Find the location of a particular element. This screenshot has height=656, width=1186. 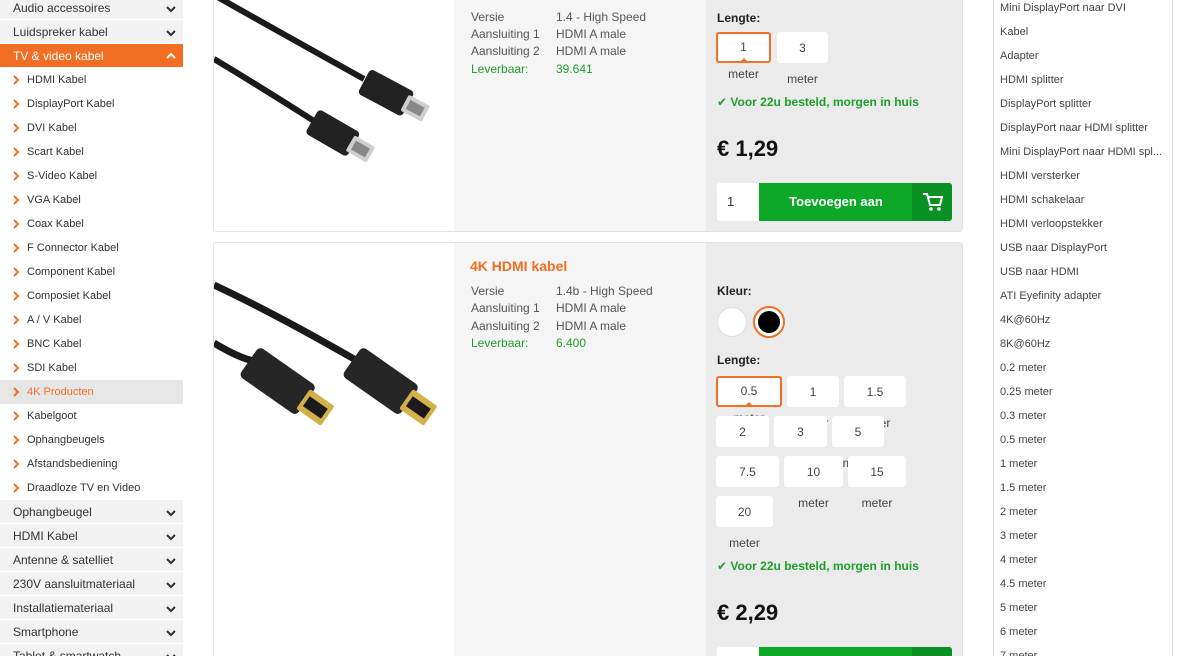

filter-item-displayport-splitter: DisplayPort splitter is located at coordinates (1083, 104).